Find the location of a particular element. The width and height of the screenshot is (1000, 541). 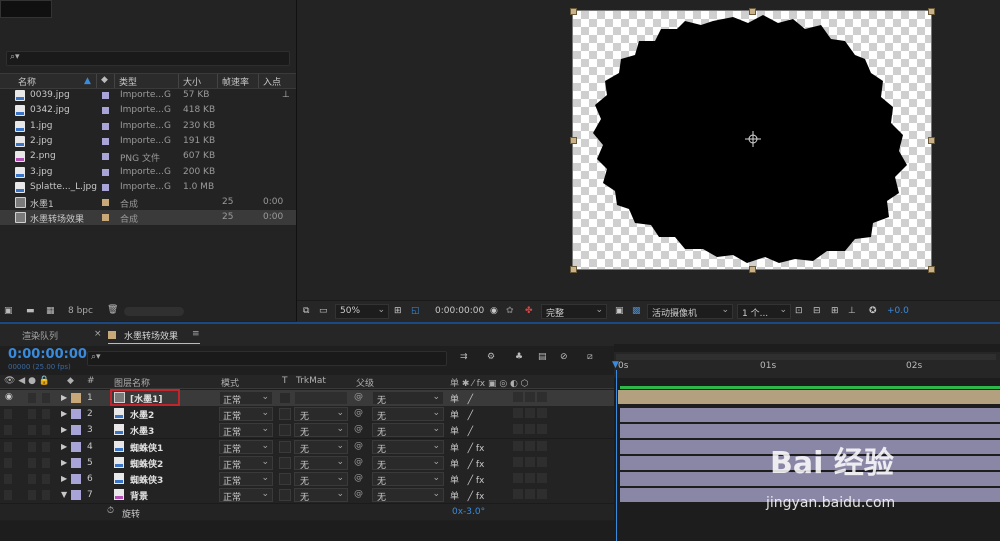

col-size: 大小 is located at coordinates (192, 81).